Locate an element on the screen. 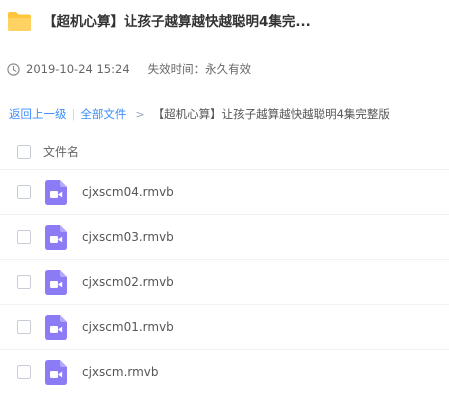 Image resolution: width=449 pixels, height=394 pixels. file-name: cjxscm.rmvb is located at coordinates (120, 372).